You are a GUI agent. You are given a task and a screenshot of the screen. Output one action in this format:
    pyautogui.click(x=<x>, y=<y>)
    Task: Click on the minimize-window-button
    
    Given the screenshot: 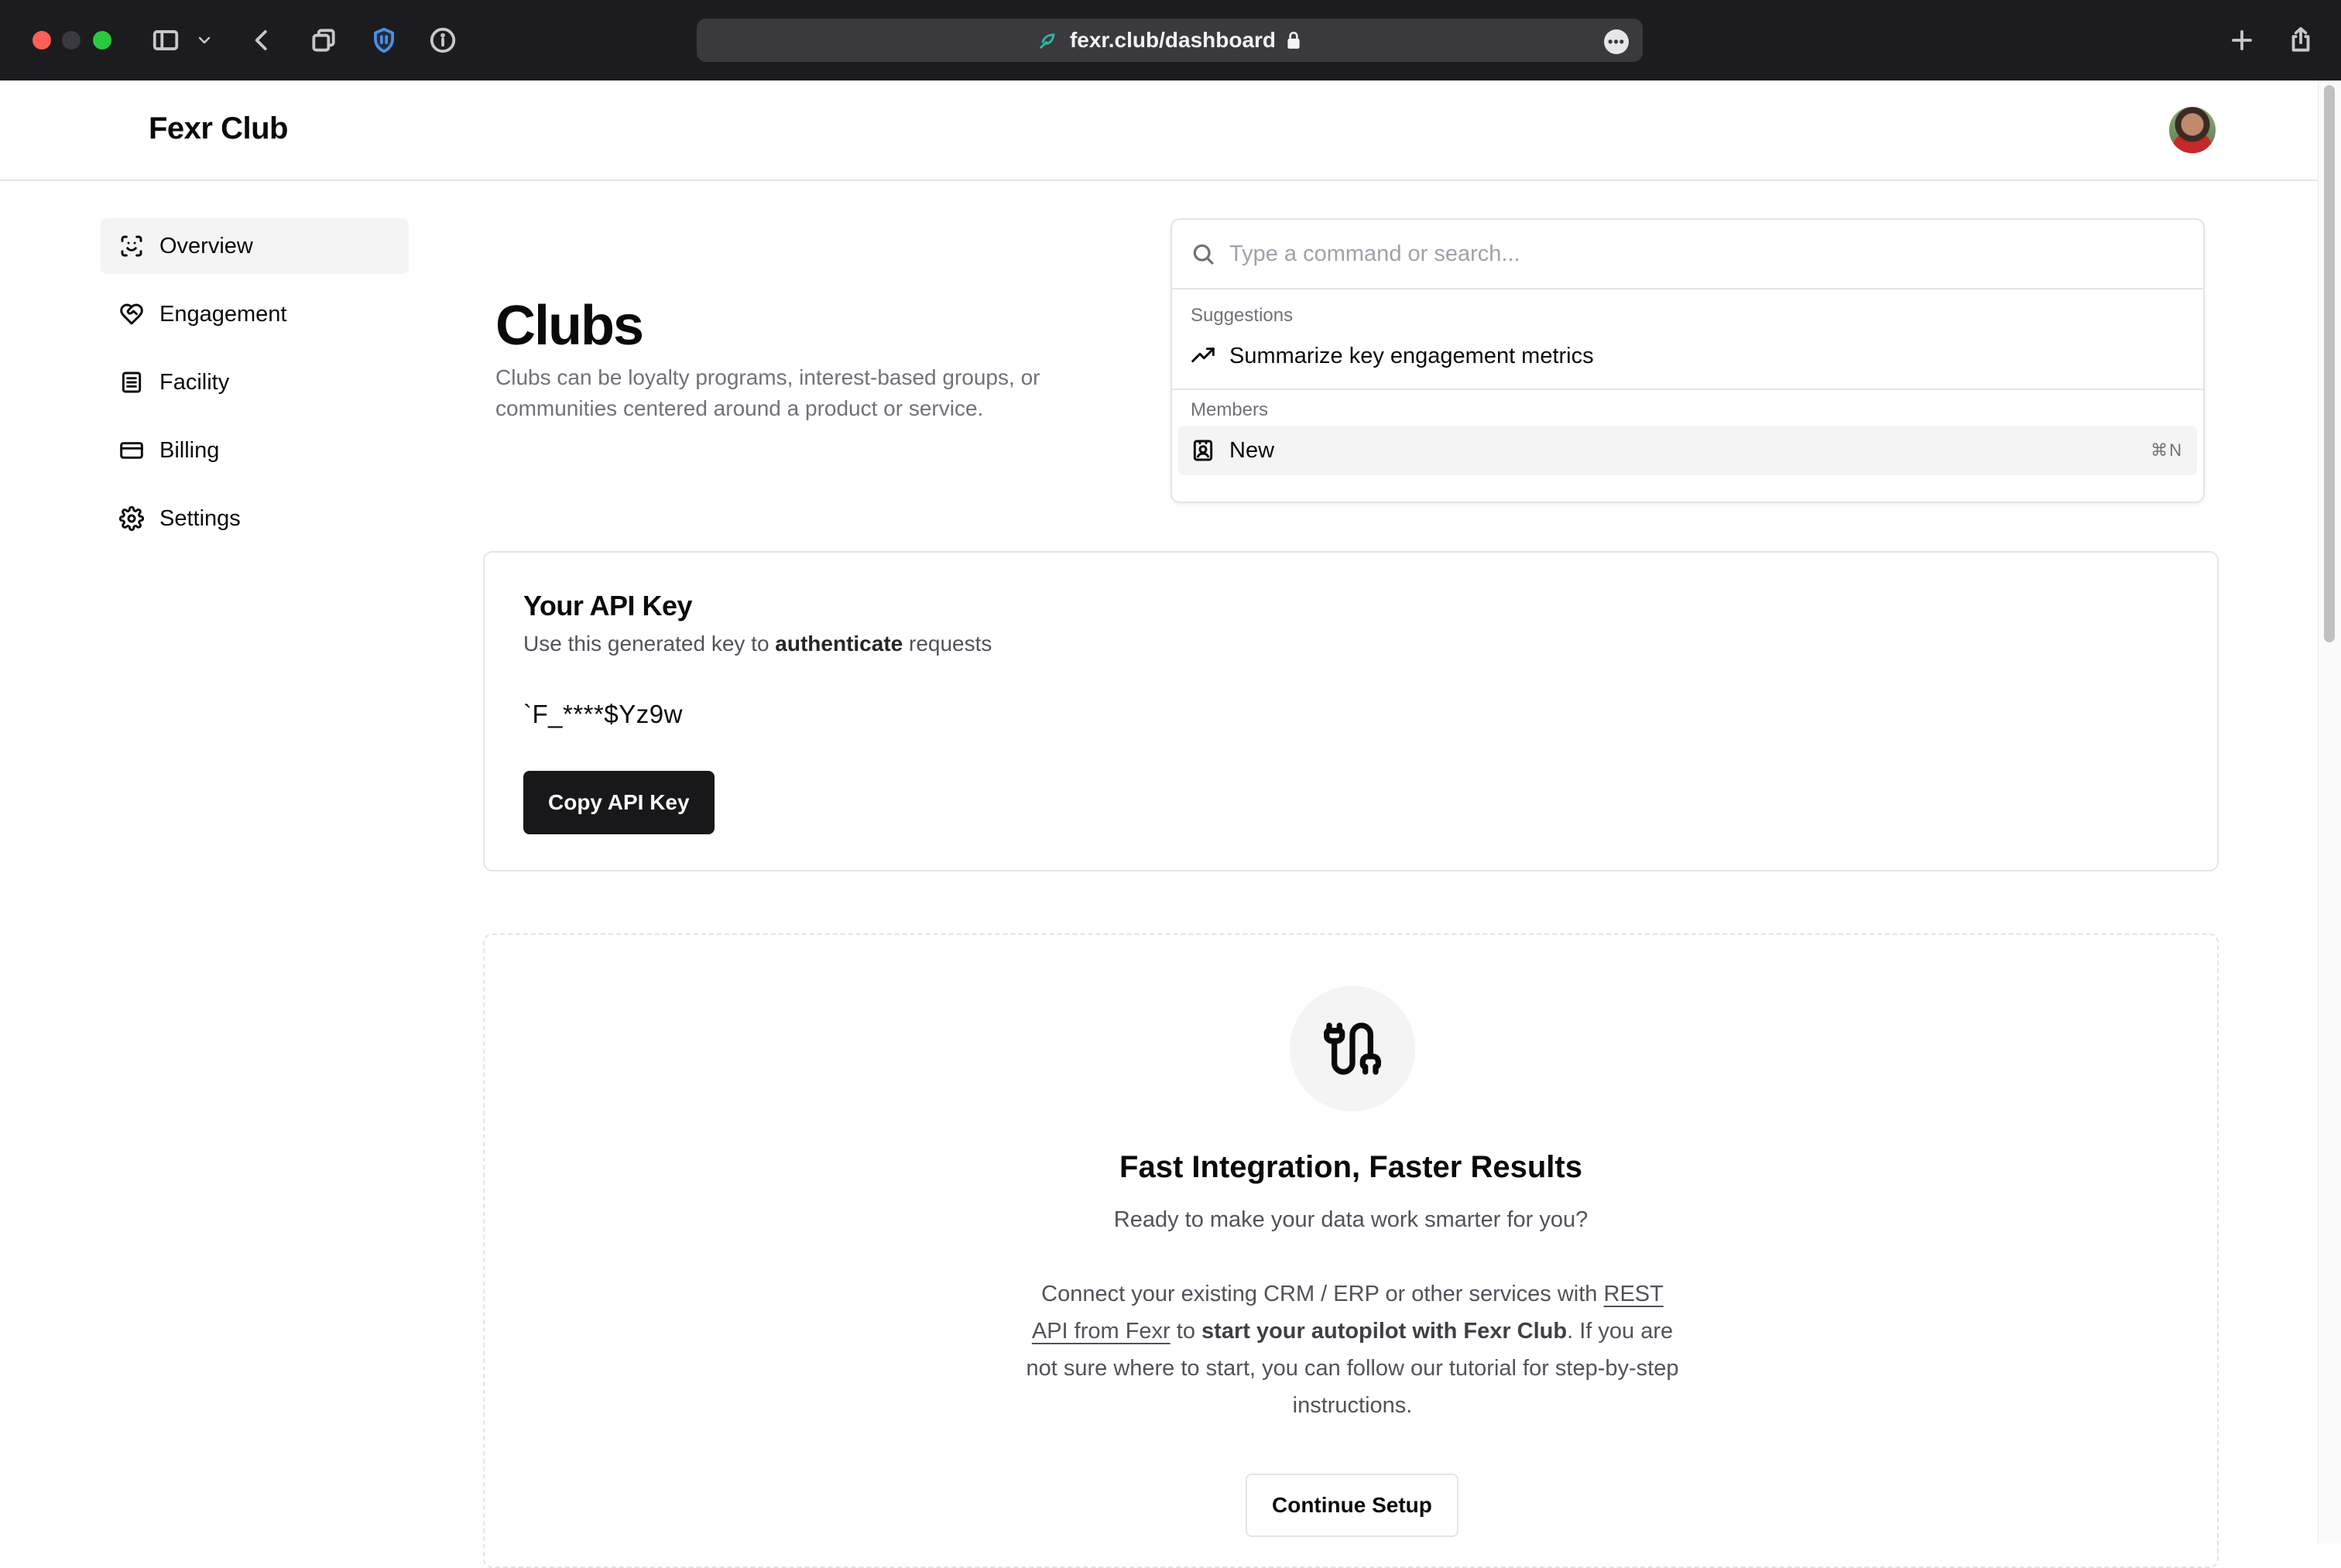 What is the action you would take?
    pyautogui.click(x=72, y=40)
    